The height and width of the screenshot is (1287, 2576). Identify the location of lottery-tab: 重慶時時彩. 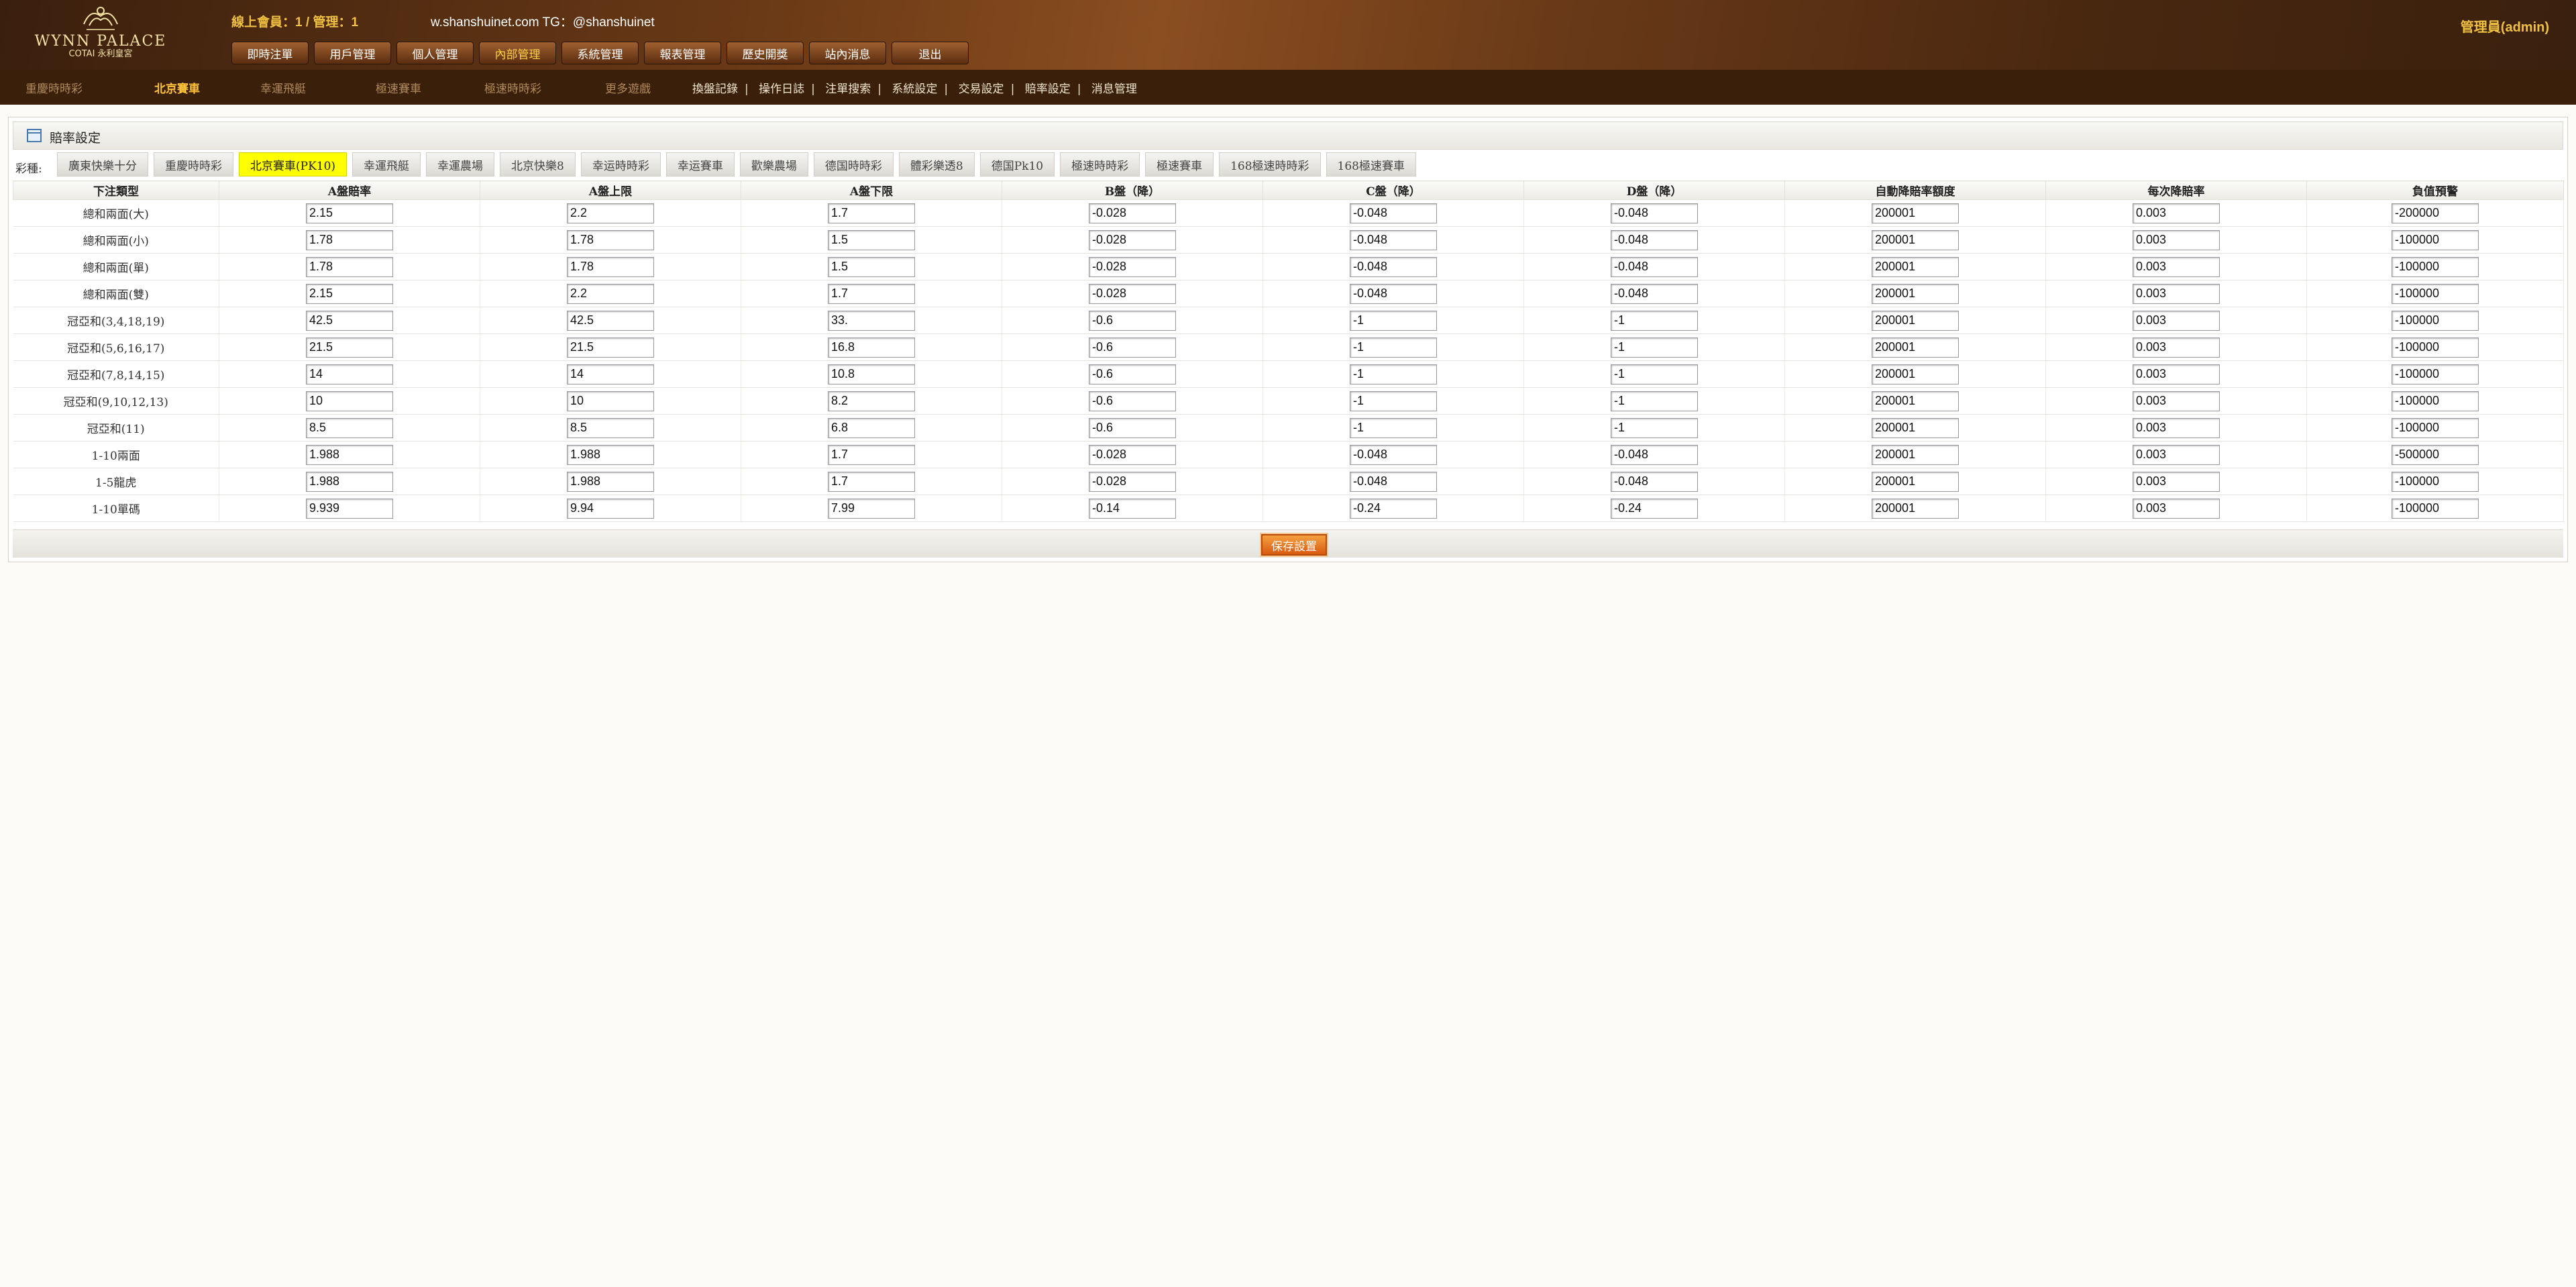
(193, 164).